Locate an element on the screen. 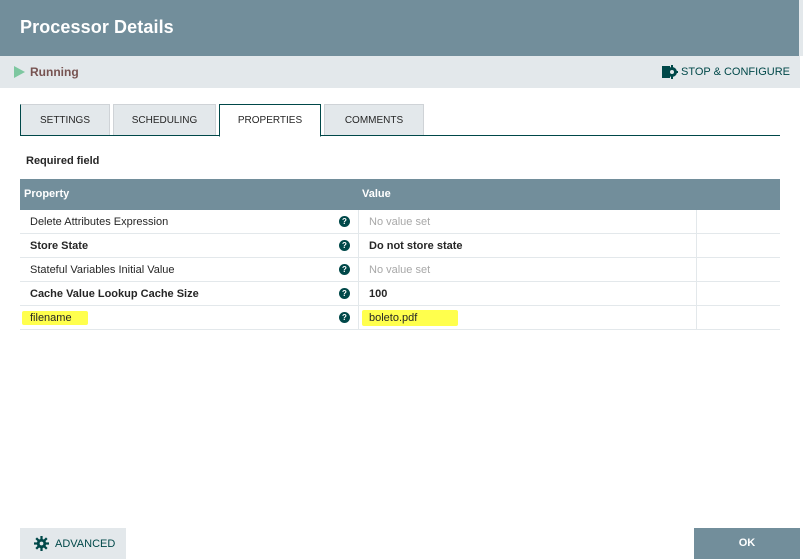 The height and width of the screenshot is (559, 803). property-name: Delete Attributes Expression is located at coordinates (99, 222).